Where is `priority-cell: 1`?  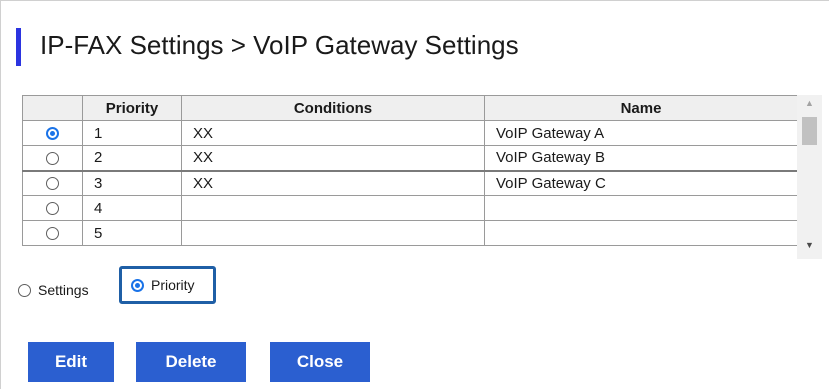 priority-cell: 1 is located at coordinates (132, 133).